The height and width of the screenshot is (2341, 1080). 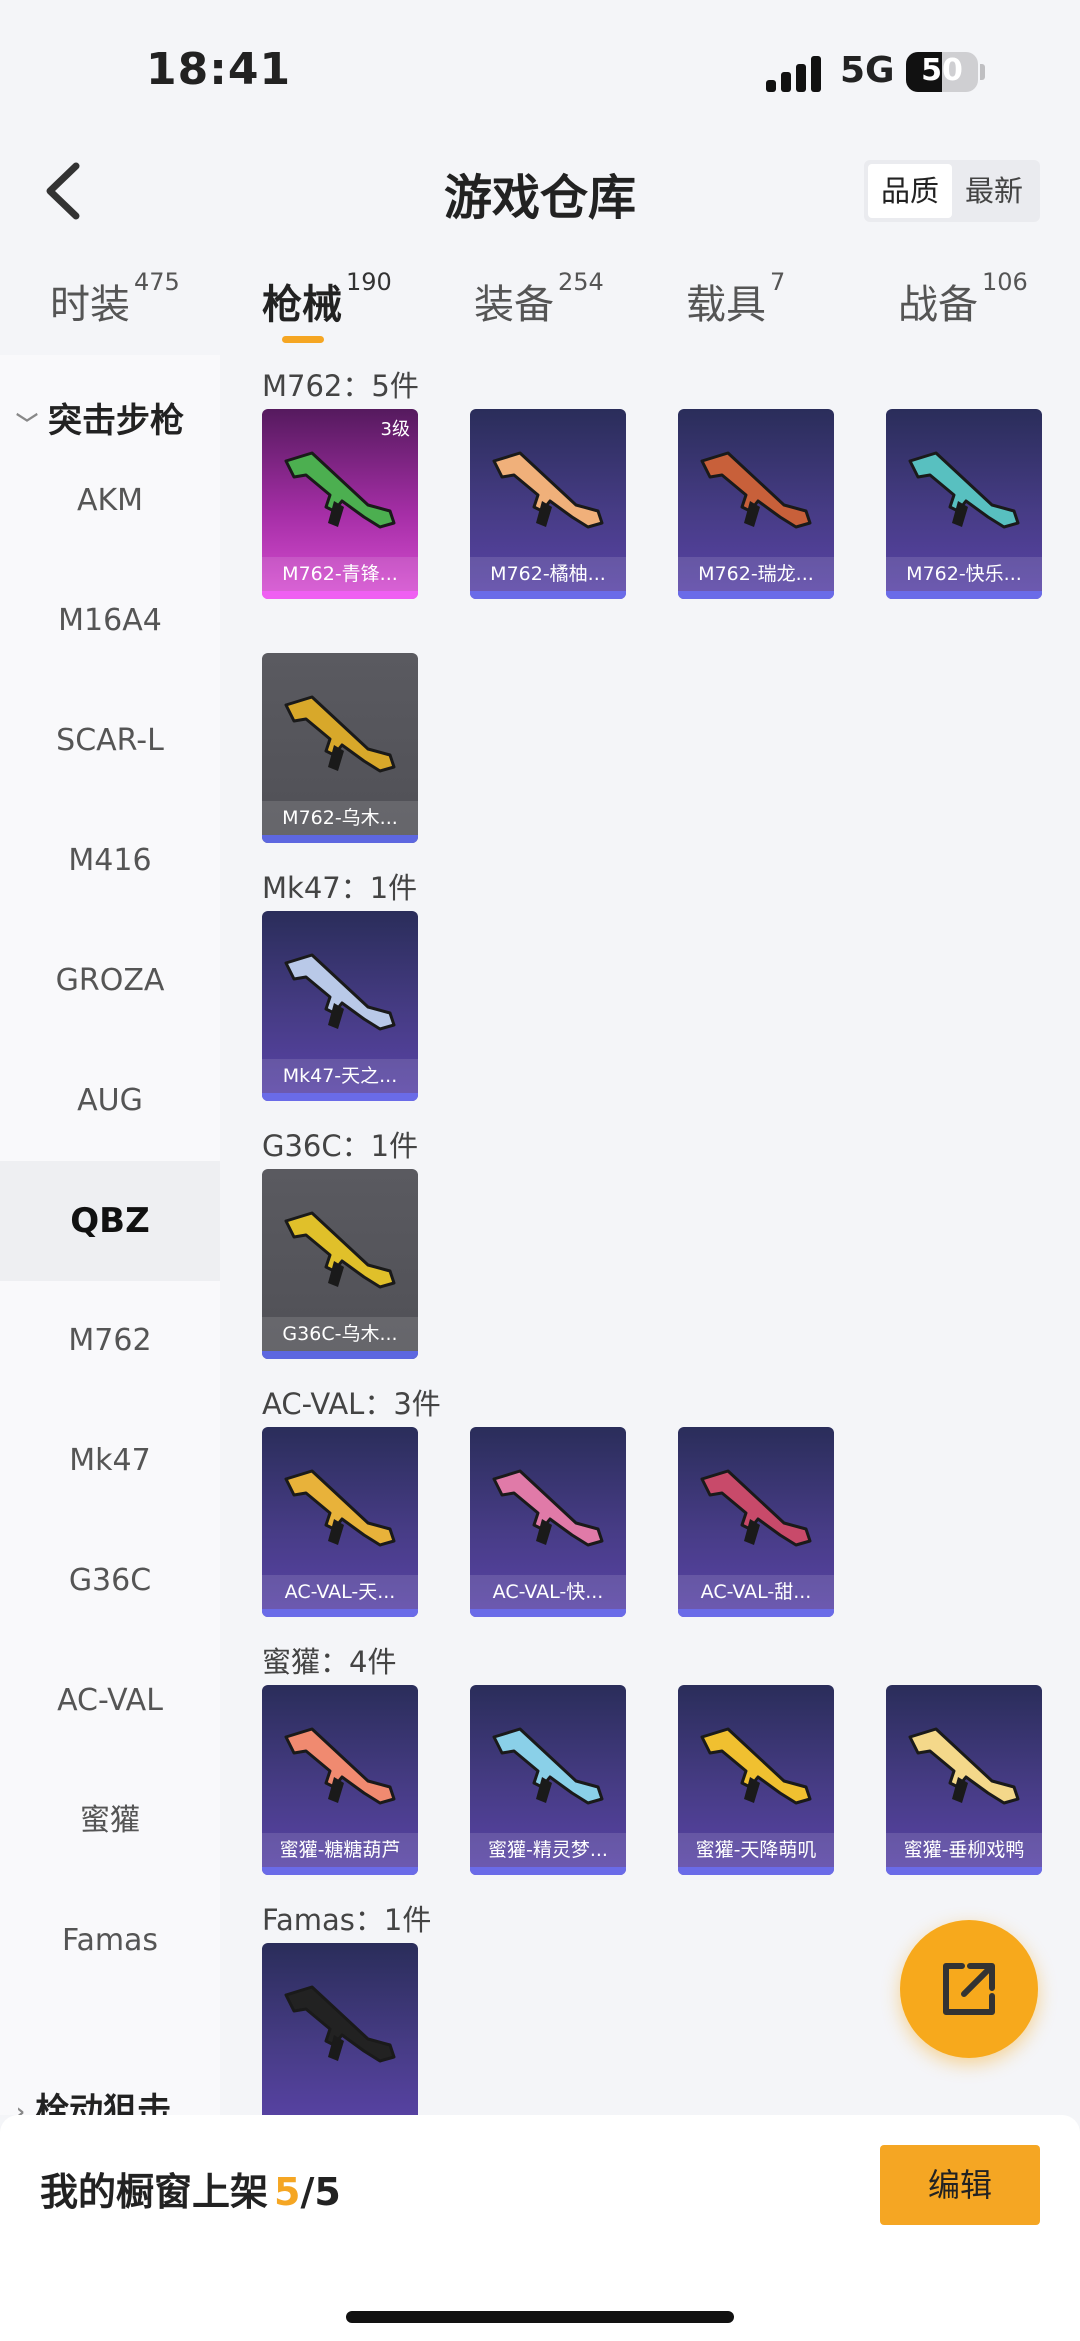 I want to click on showcase-status: 我的橱窗上架 5/5, so click(x=190, y=2188).